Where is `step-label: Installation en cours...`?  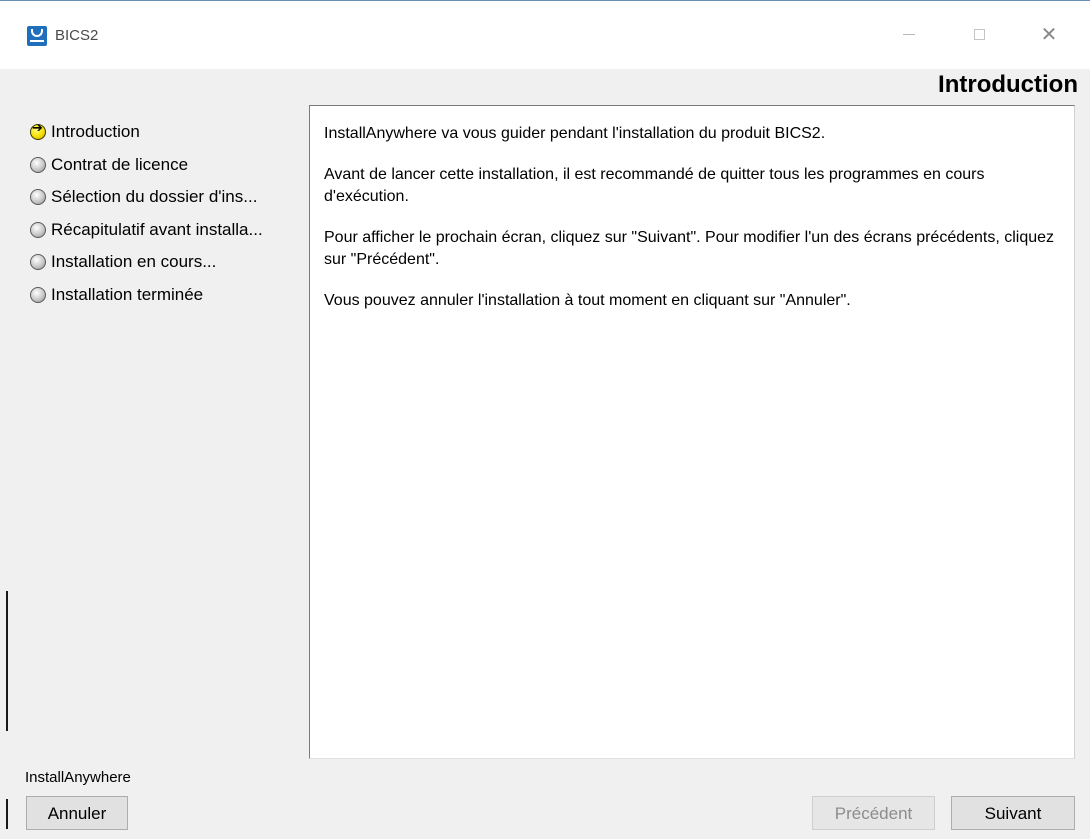
step-label: Installation en cours... is located at coordinates (134, 262).